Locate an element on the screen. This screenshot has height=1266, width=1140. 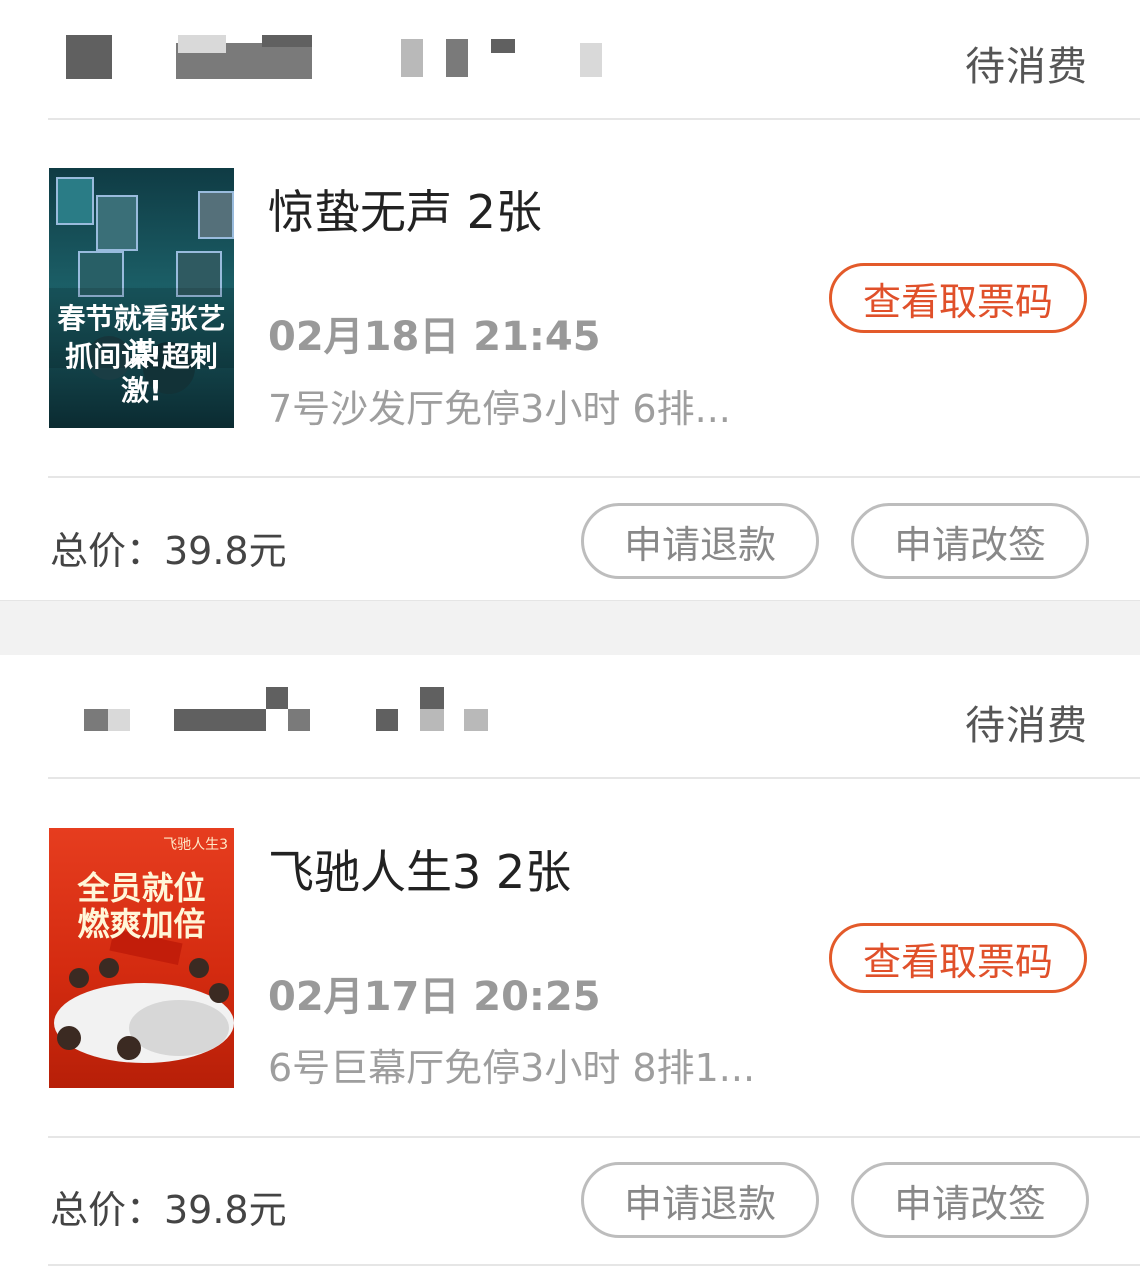
movie-title: 惊蛰无声 2张 is located at coordinates (405, 212).